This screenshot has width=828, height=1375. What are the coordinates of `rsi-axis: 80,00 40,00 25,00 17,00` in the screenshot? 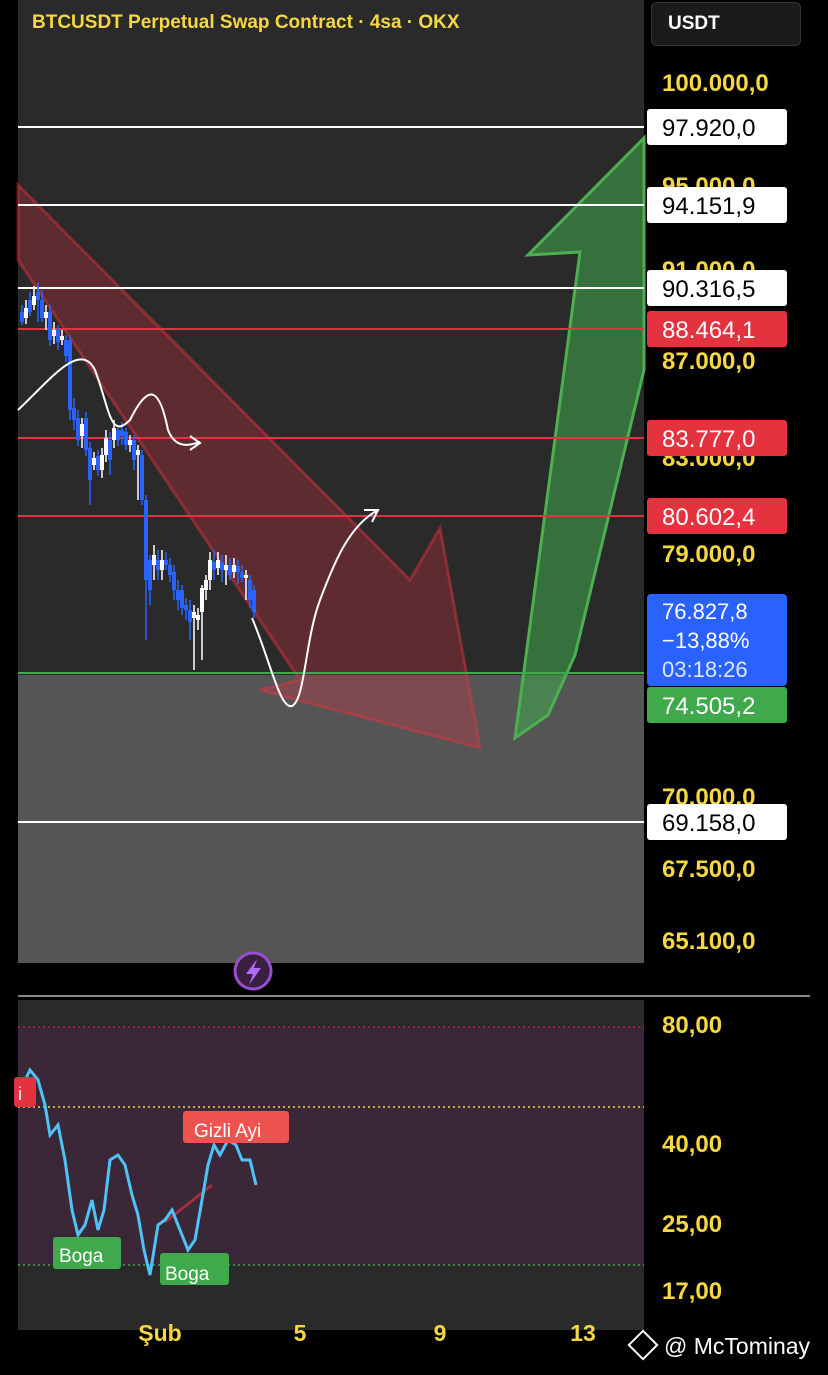 It's located at (692, 1158).